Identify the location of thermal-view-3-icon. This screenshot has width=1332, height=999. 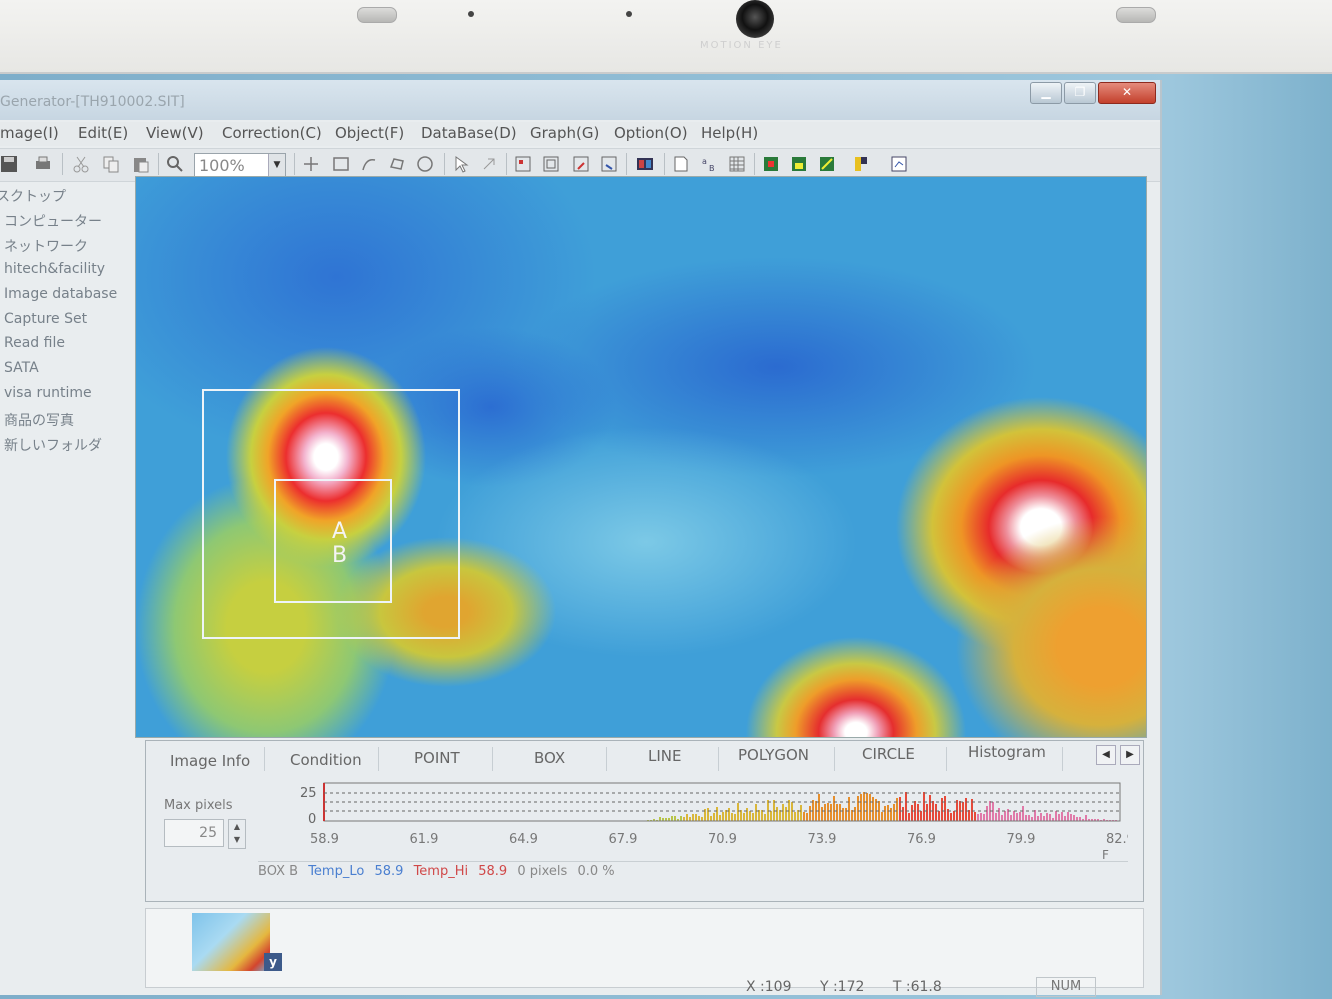
(827, 164).